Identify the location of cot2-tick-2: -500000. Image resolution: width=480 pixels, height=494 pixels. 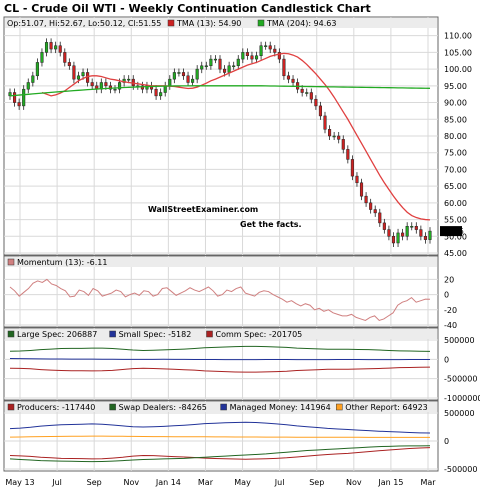
(460, 379).